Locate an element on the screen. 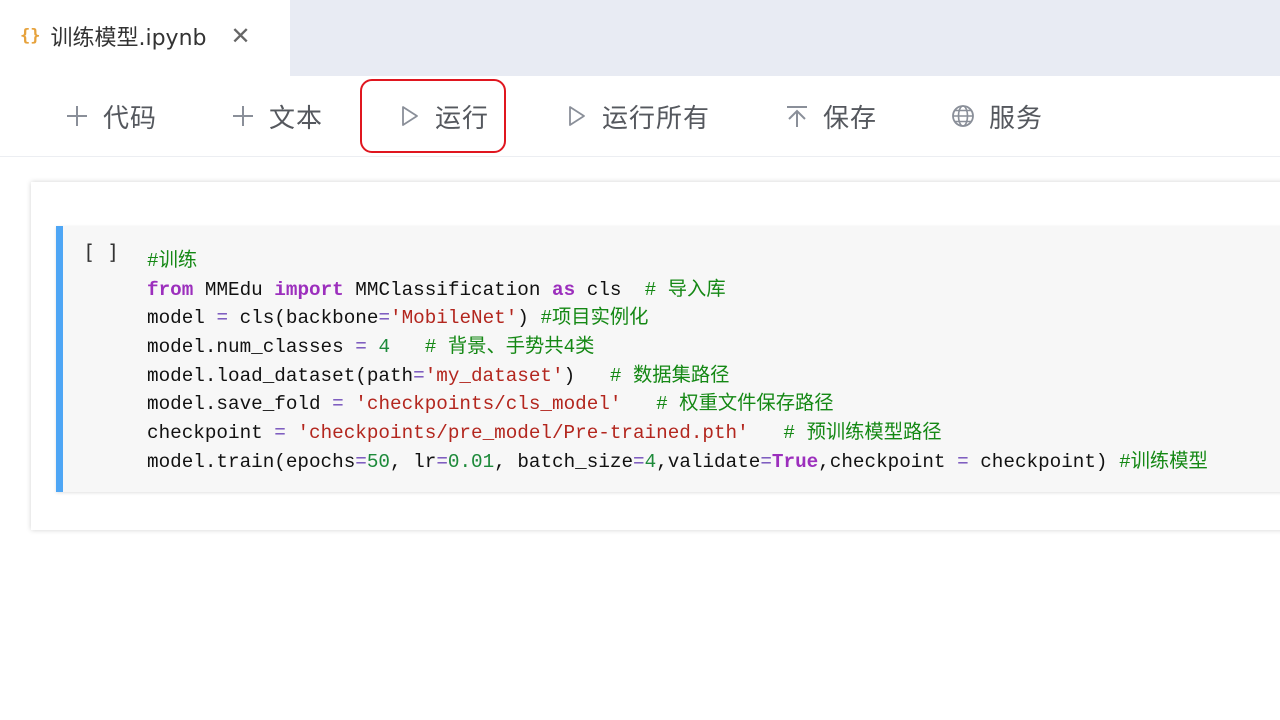  add-code-button: 代码 is located at coordinates (110, 116).